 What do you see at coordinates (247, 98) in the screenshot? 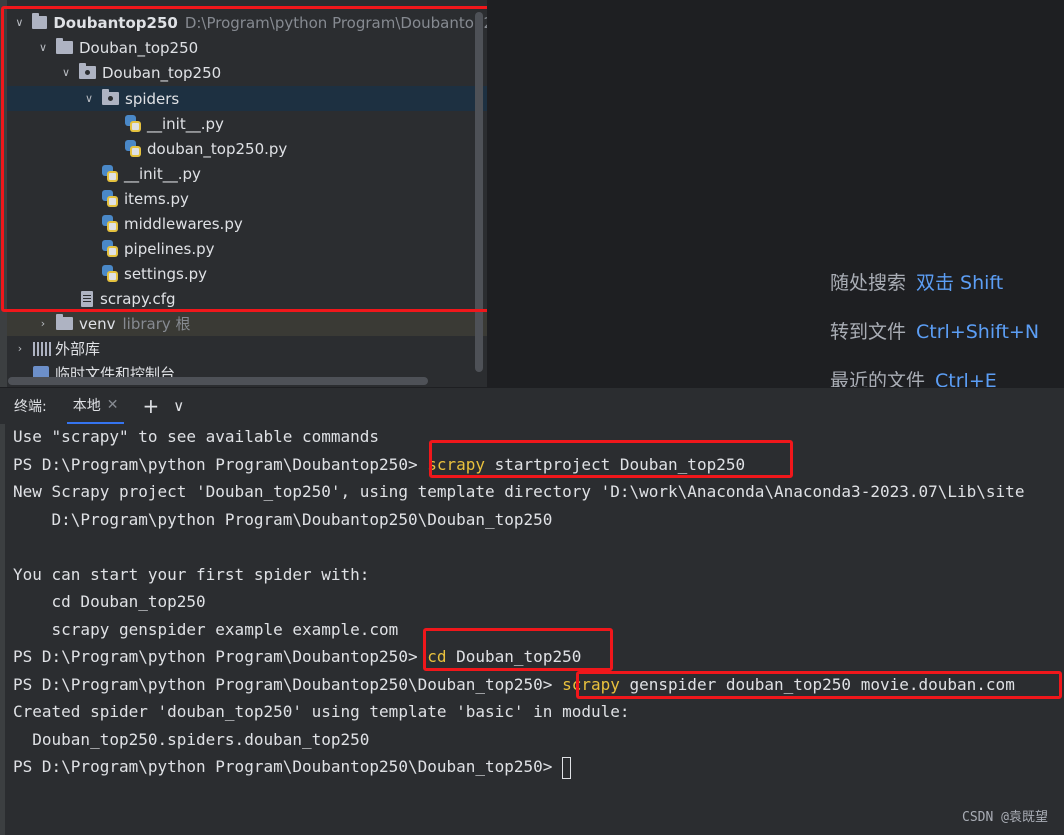
I see `tree-item-spiders: ∨ spiders` at bounding box center [247, 98].